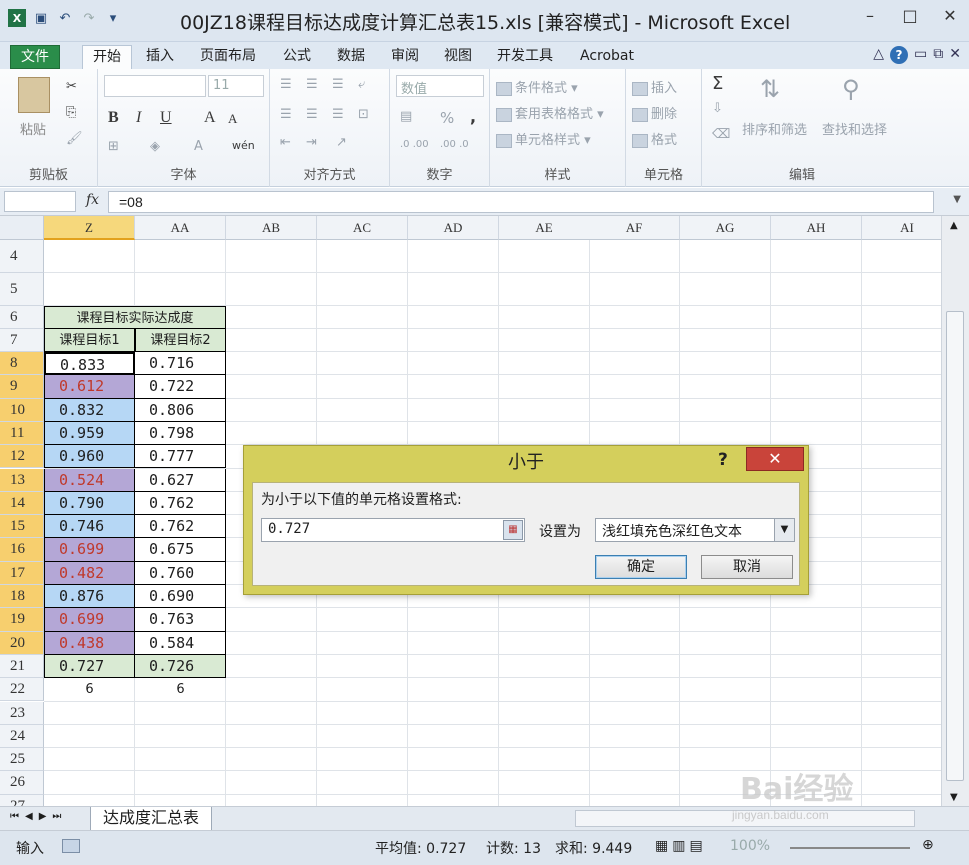 This screenshot has width=969, height=865. I want to click on redo-icon: ↷, so click(89, 18).